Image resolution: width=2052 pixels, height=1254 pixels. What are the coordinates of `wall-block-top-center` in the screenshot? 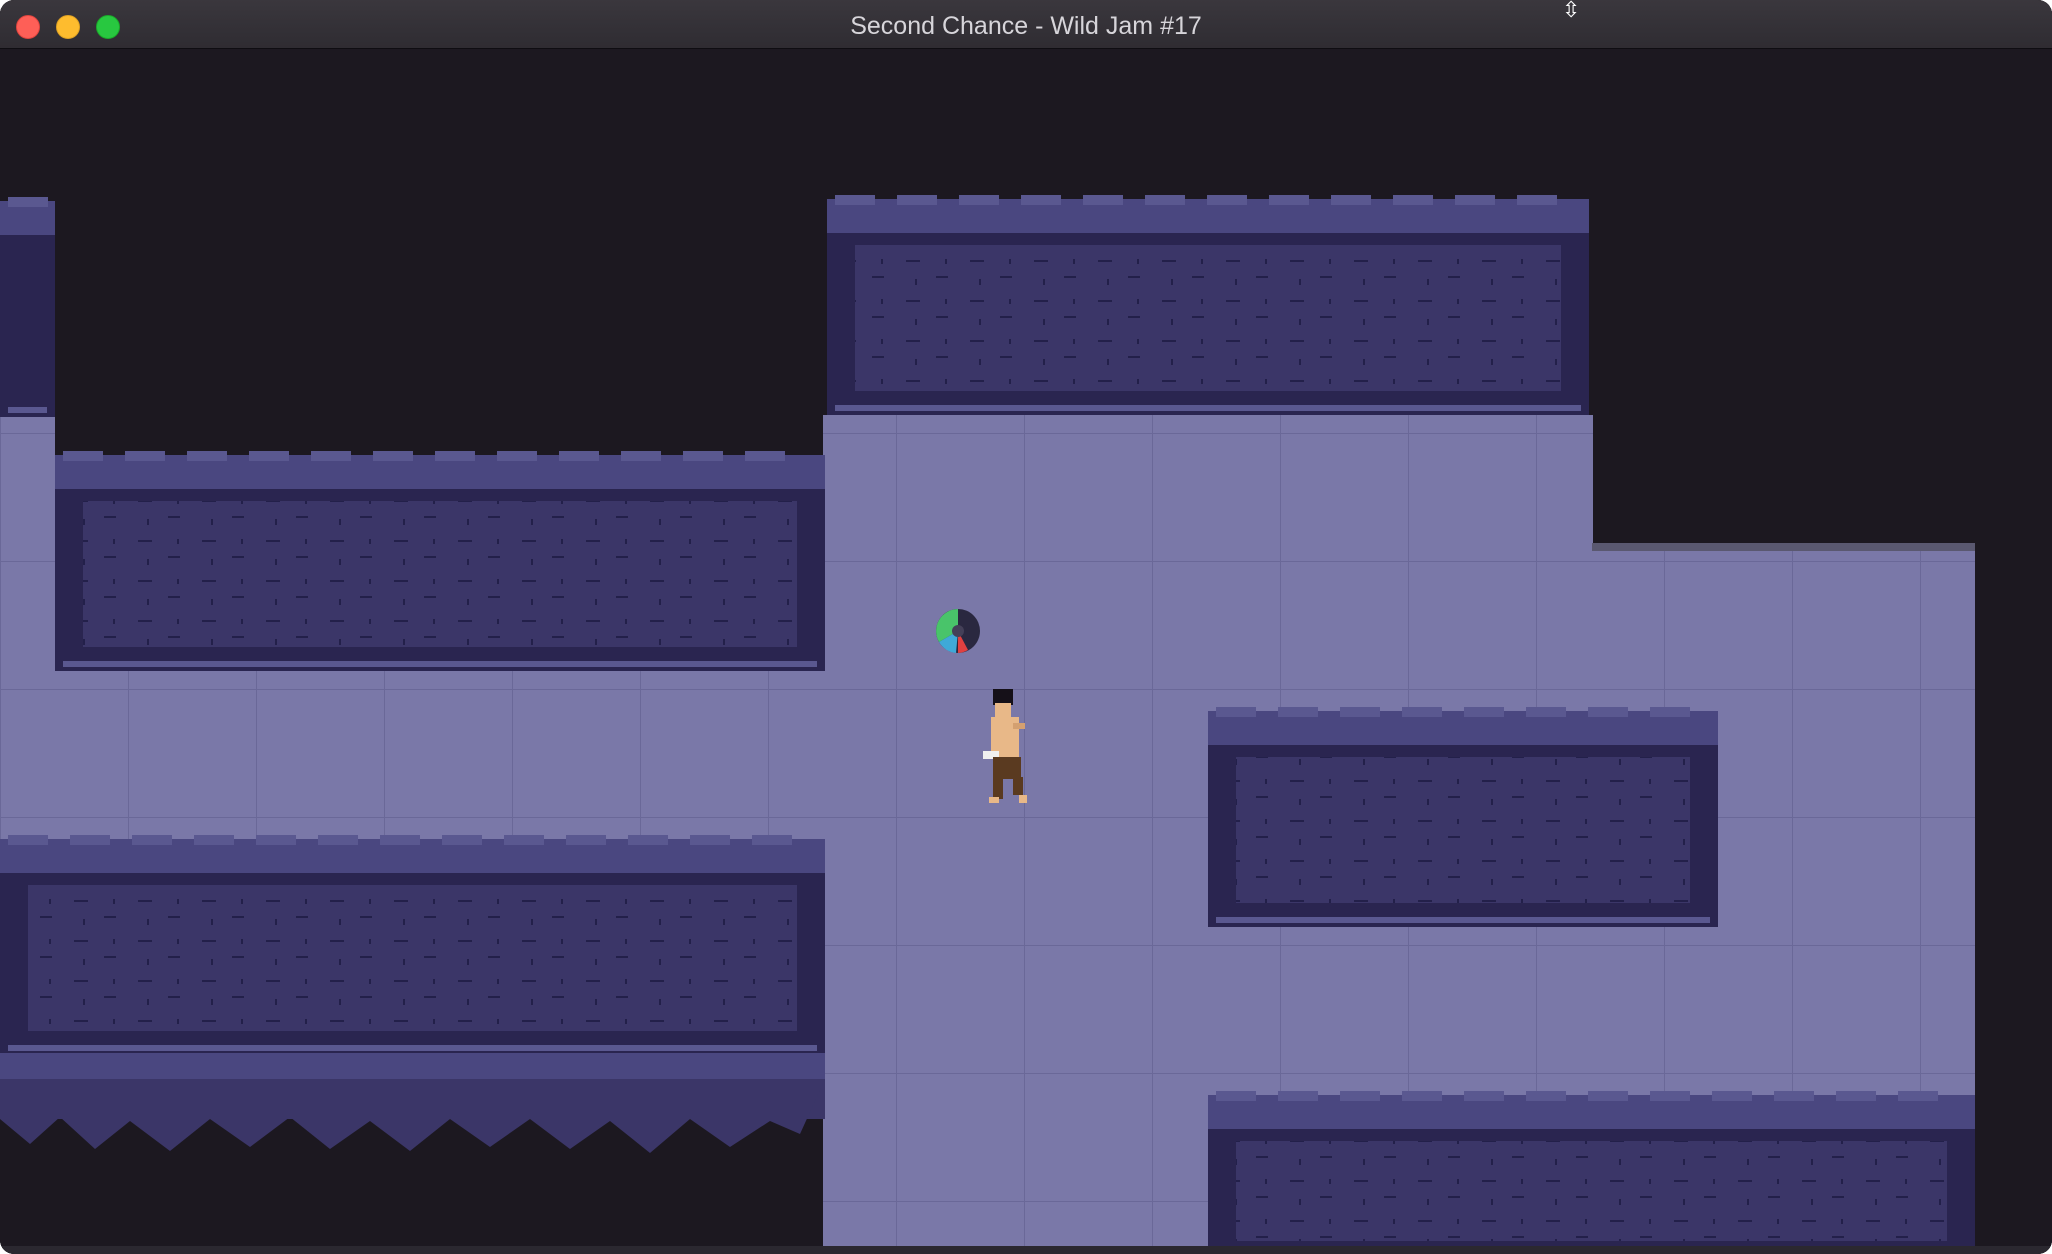 It's located at (1208, 305).